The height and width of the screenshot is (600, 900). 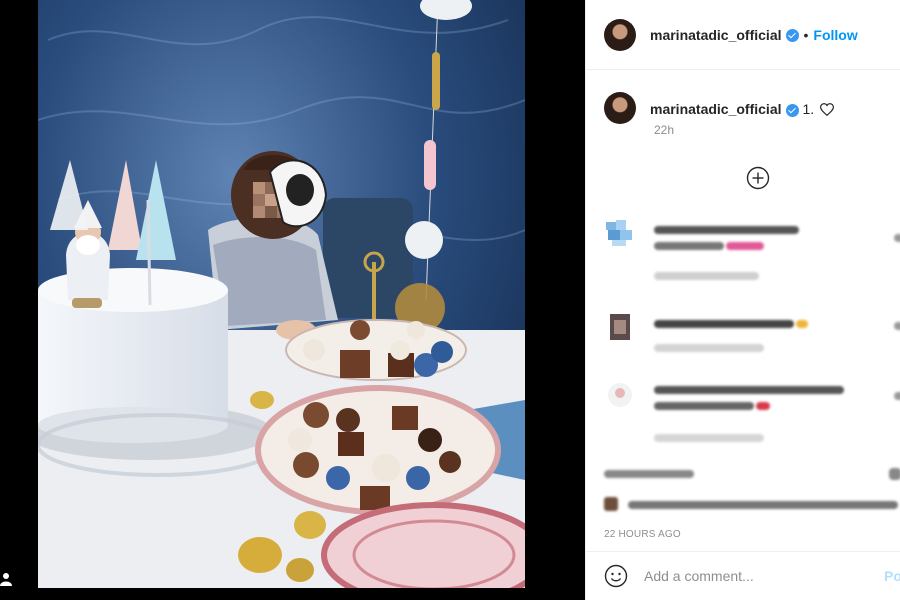 What do you see at coordinates (894, 474) in the screenshot?
I see `save-icon` at bounding box center [894, 474].